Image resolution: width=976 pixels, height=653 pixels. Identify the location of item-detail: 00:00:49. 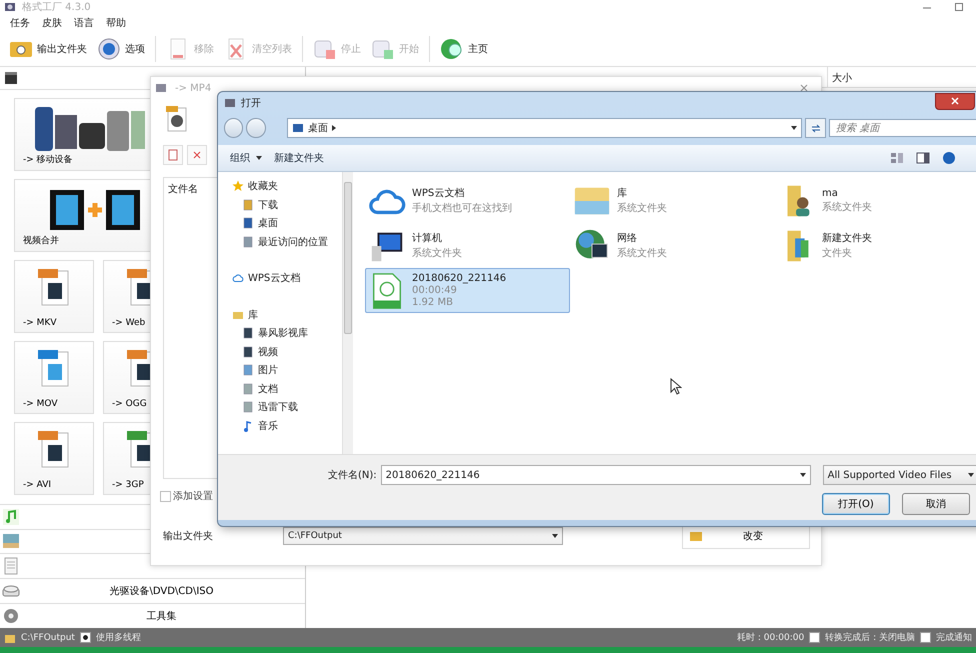
(435, 290).